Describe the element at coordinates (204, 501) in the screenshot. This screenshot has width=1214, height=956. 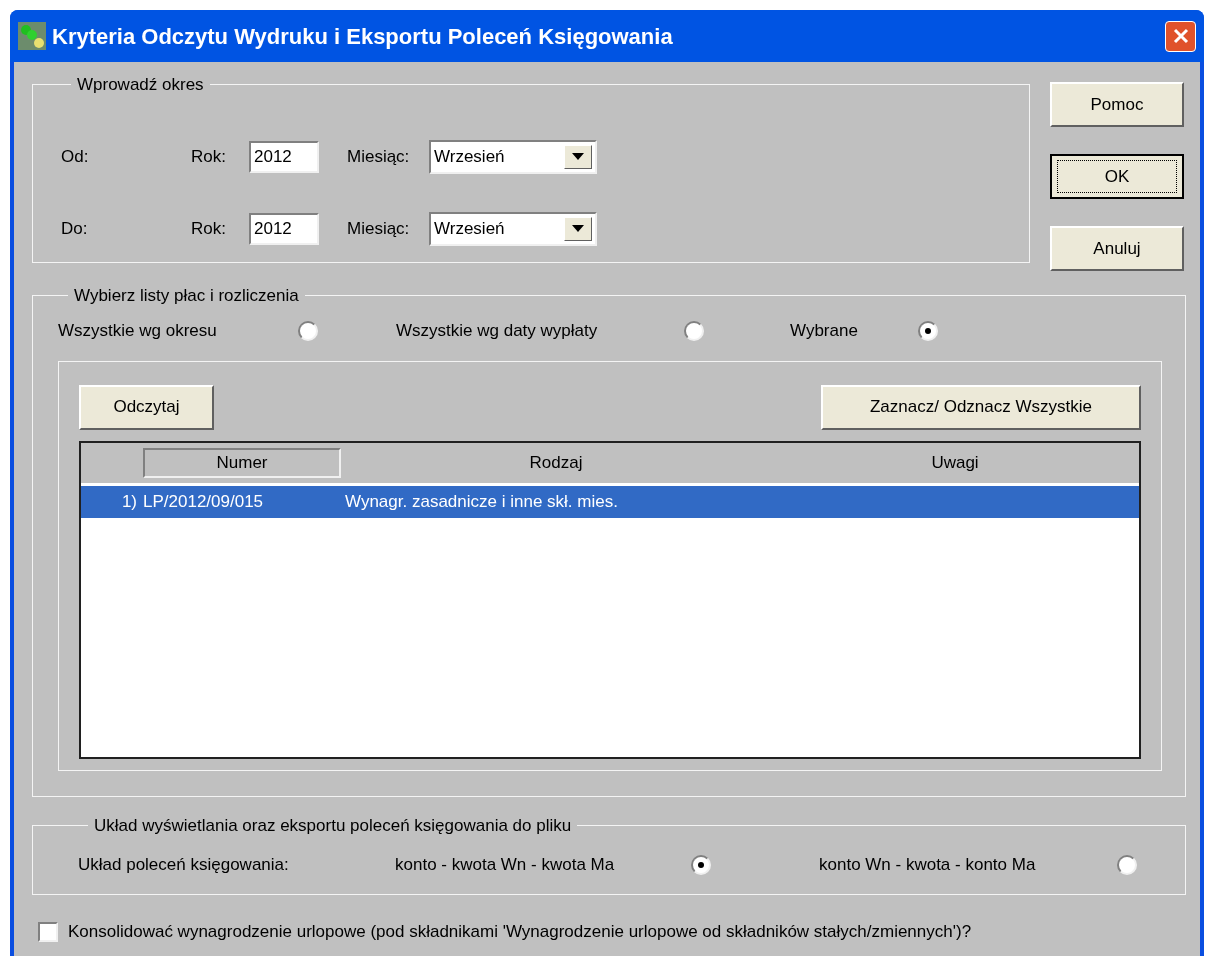
I see `table-cell-text: LP/2012/09/015` at that location.